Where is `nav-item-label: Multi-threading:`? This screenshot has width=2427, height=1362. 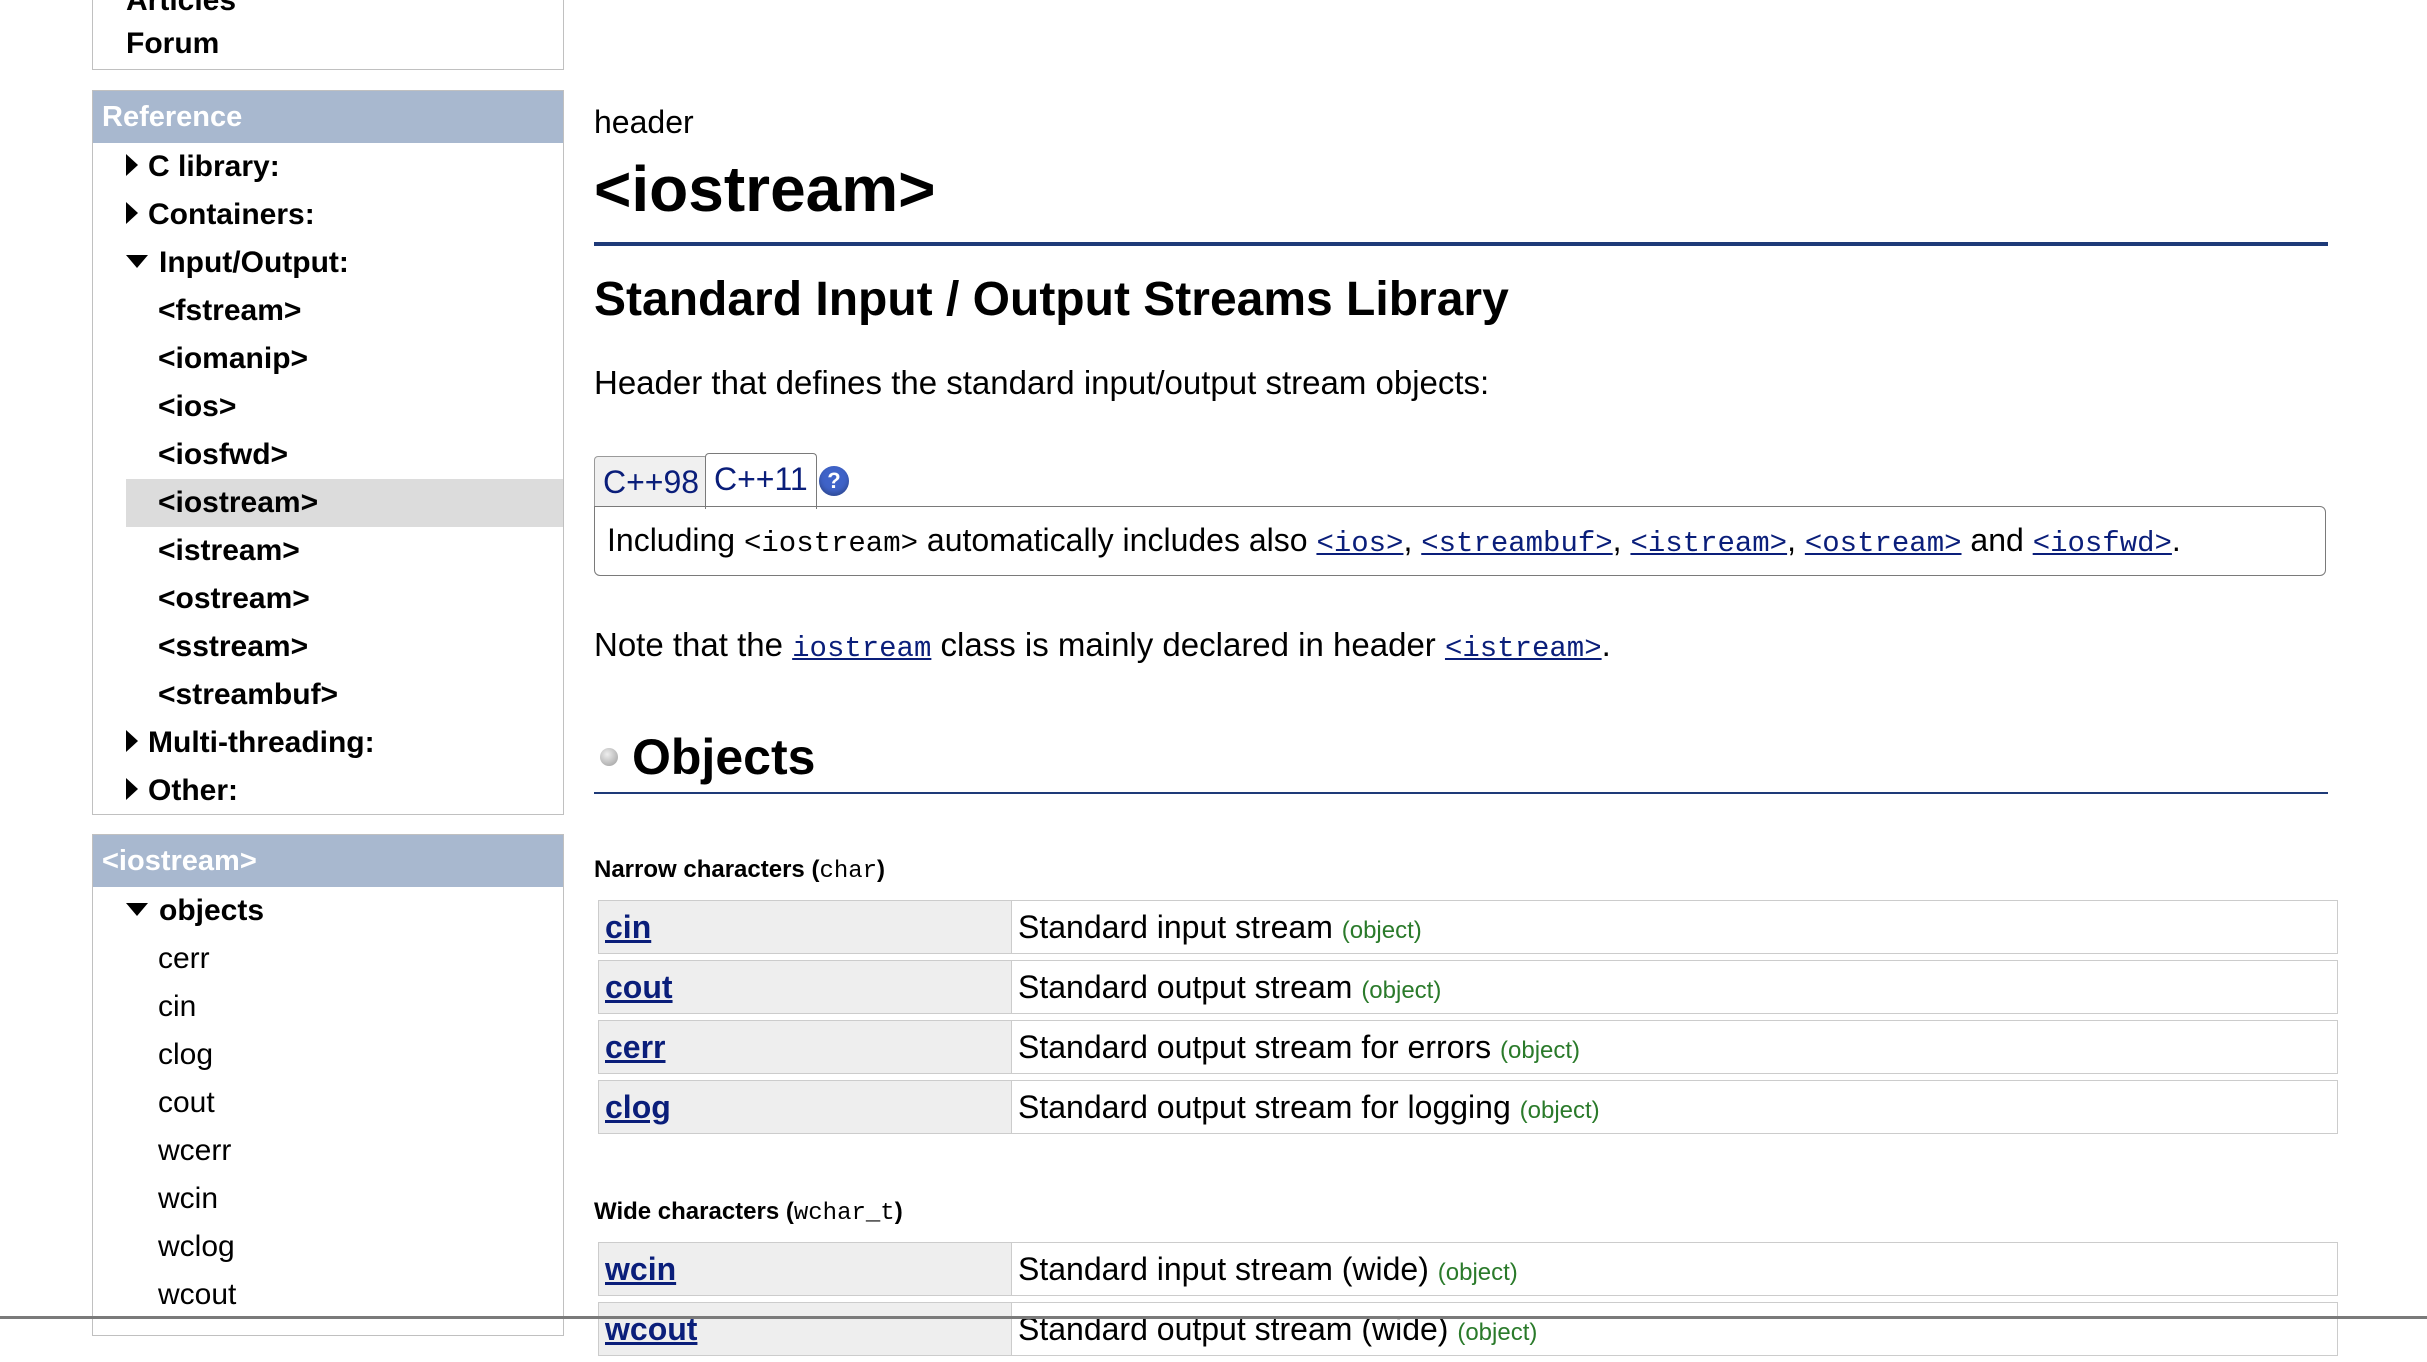 nav-item-label: Multi-threading: is located at coordinates (261, 742).